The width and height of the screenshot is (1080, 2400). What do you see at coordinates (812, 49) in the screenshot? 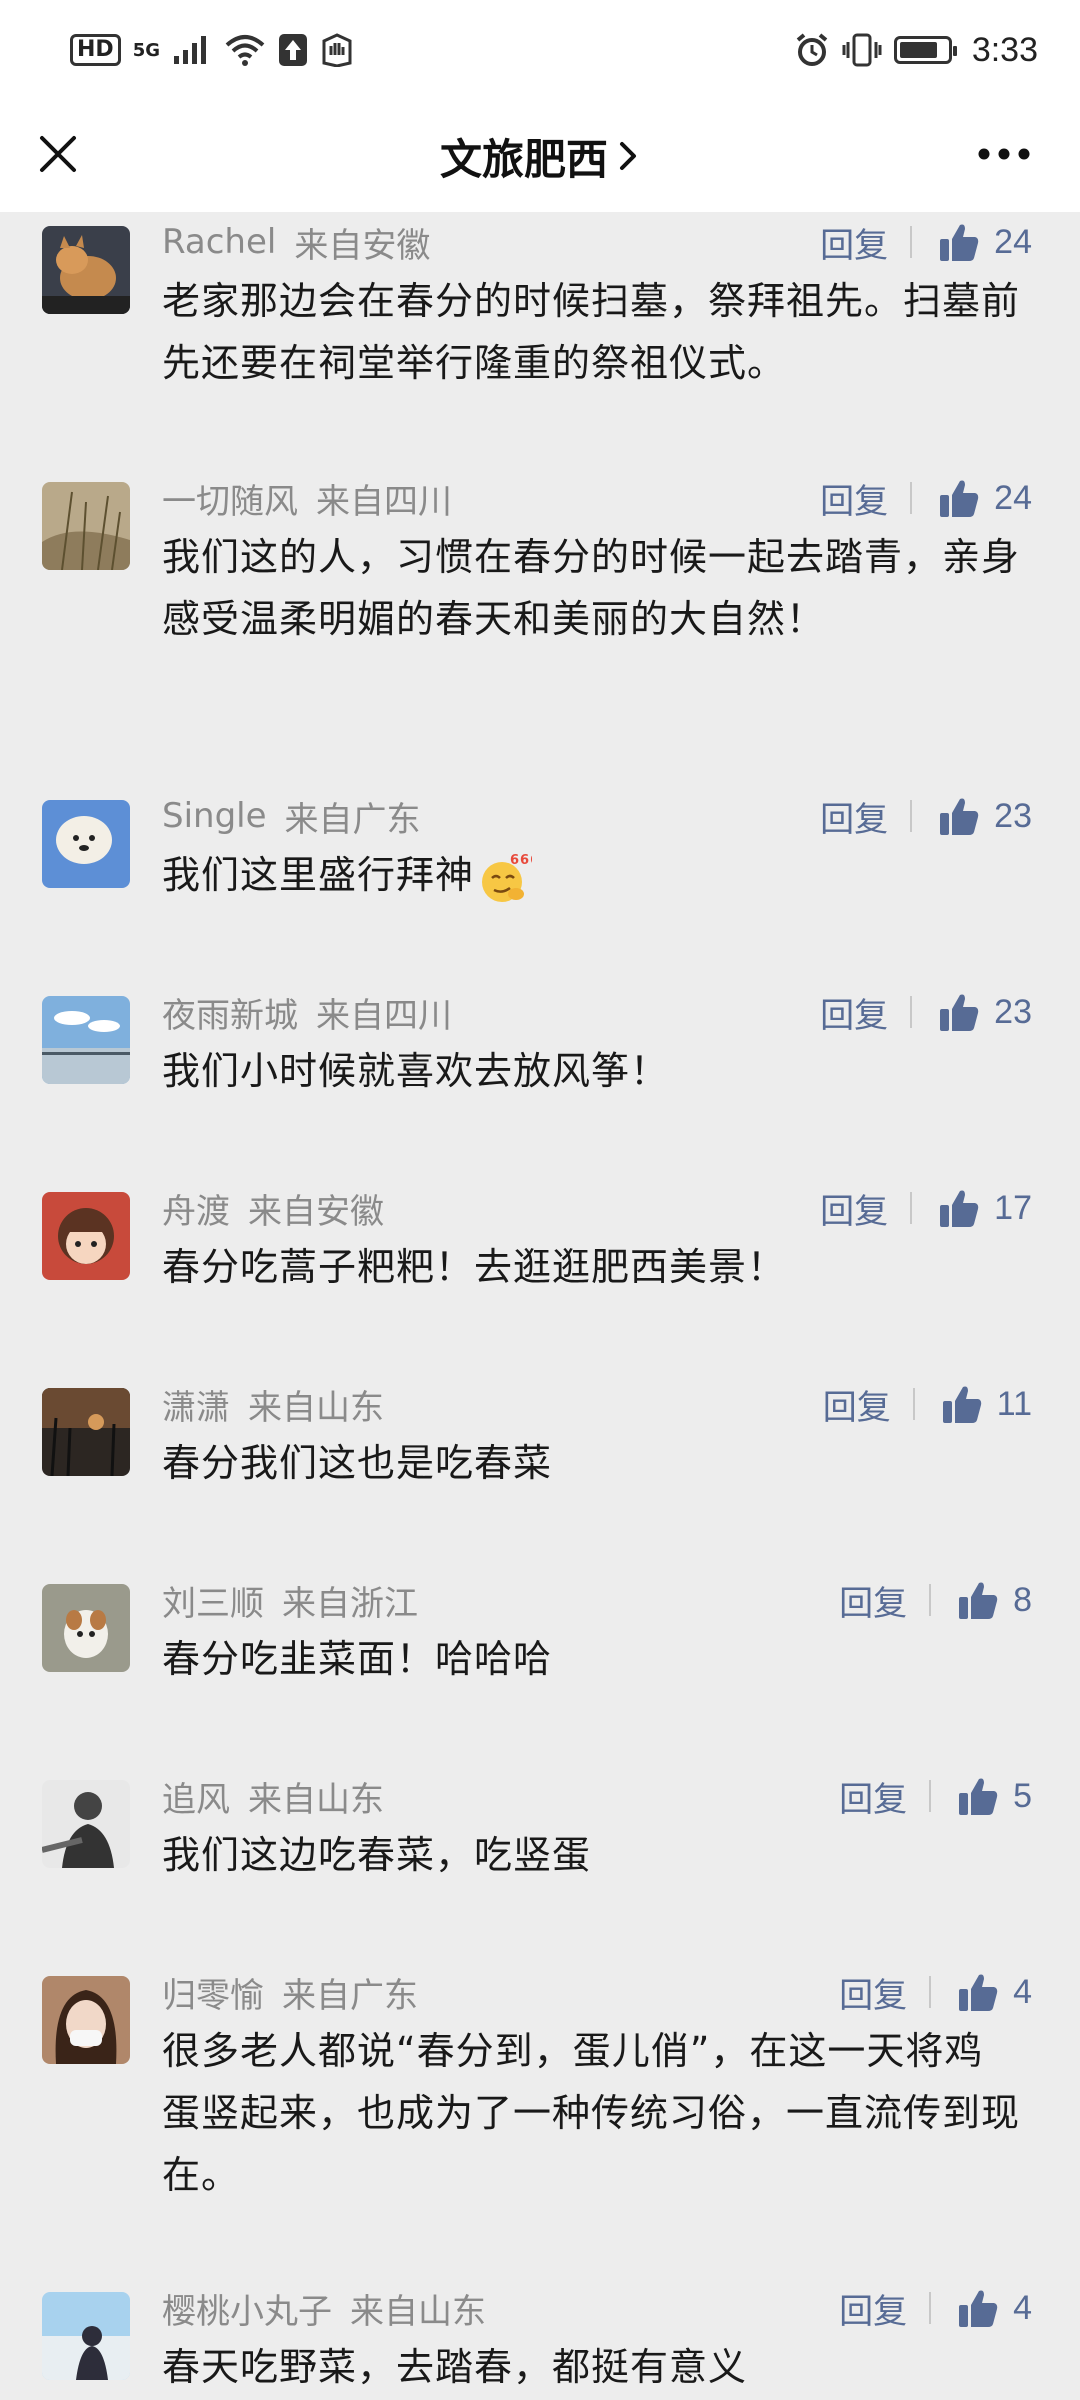
I see `alarm-icon` at bounding box center [812, 49].